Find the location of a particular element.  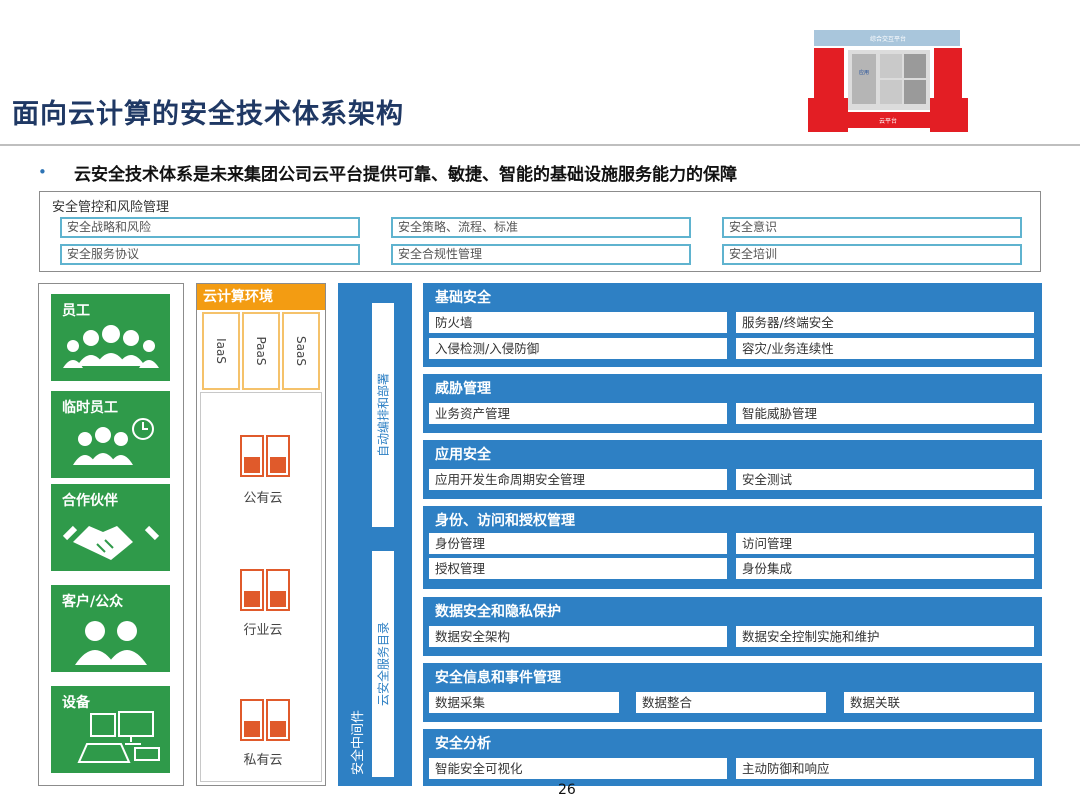

devices-icon is located at coordinates (118, 737).